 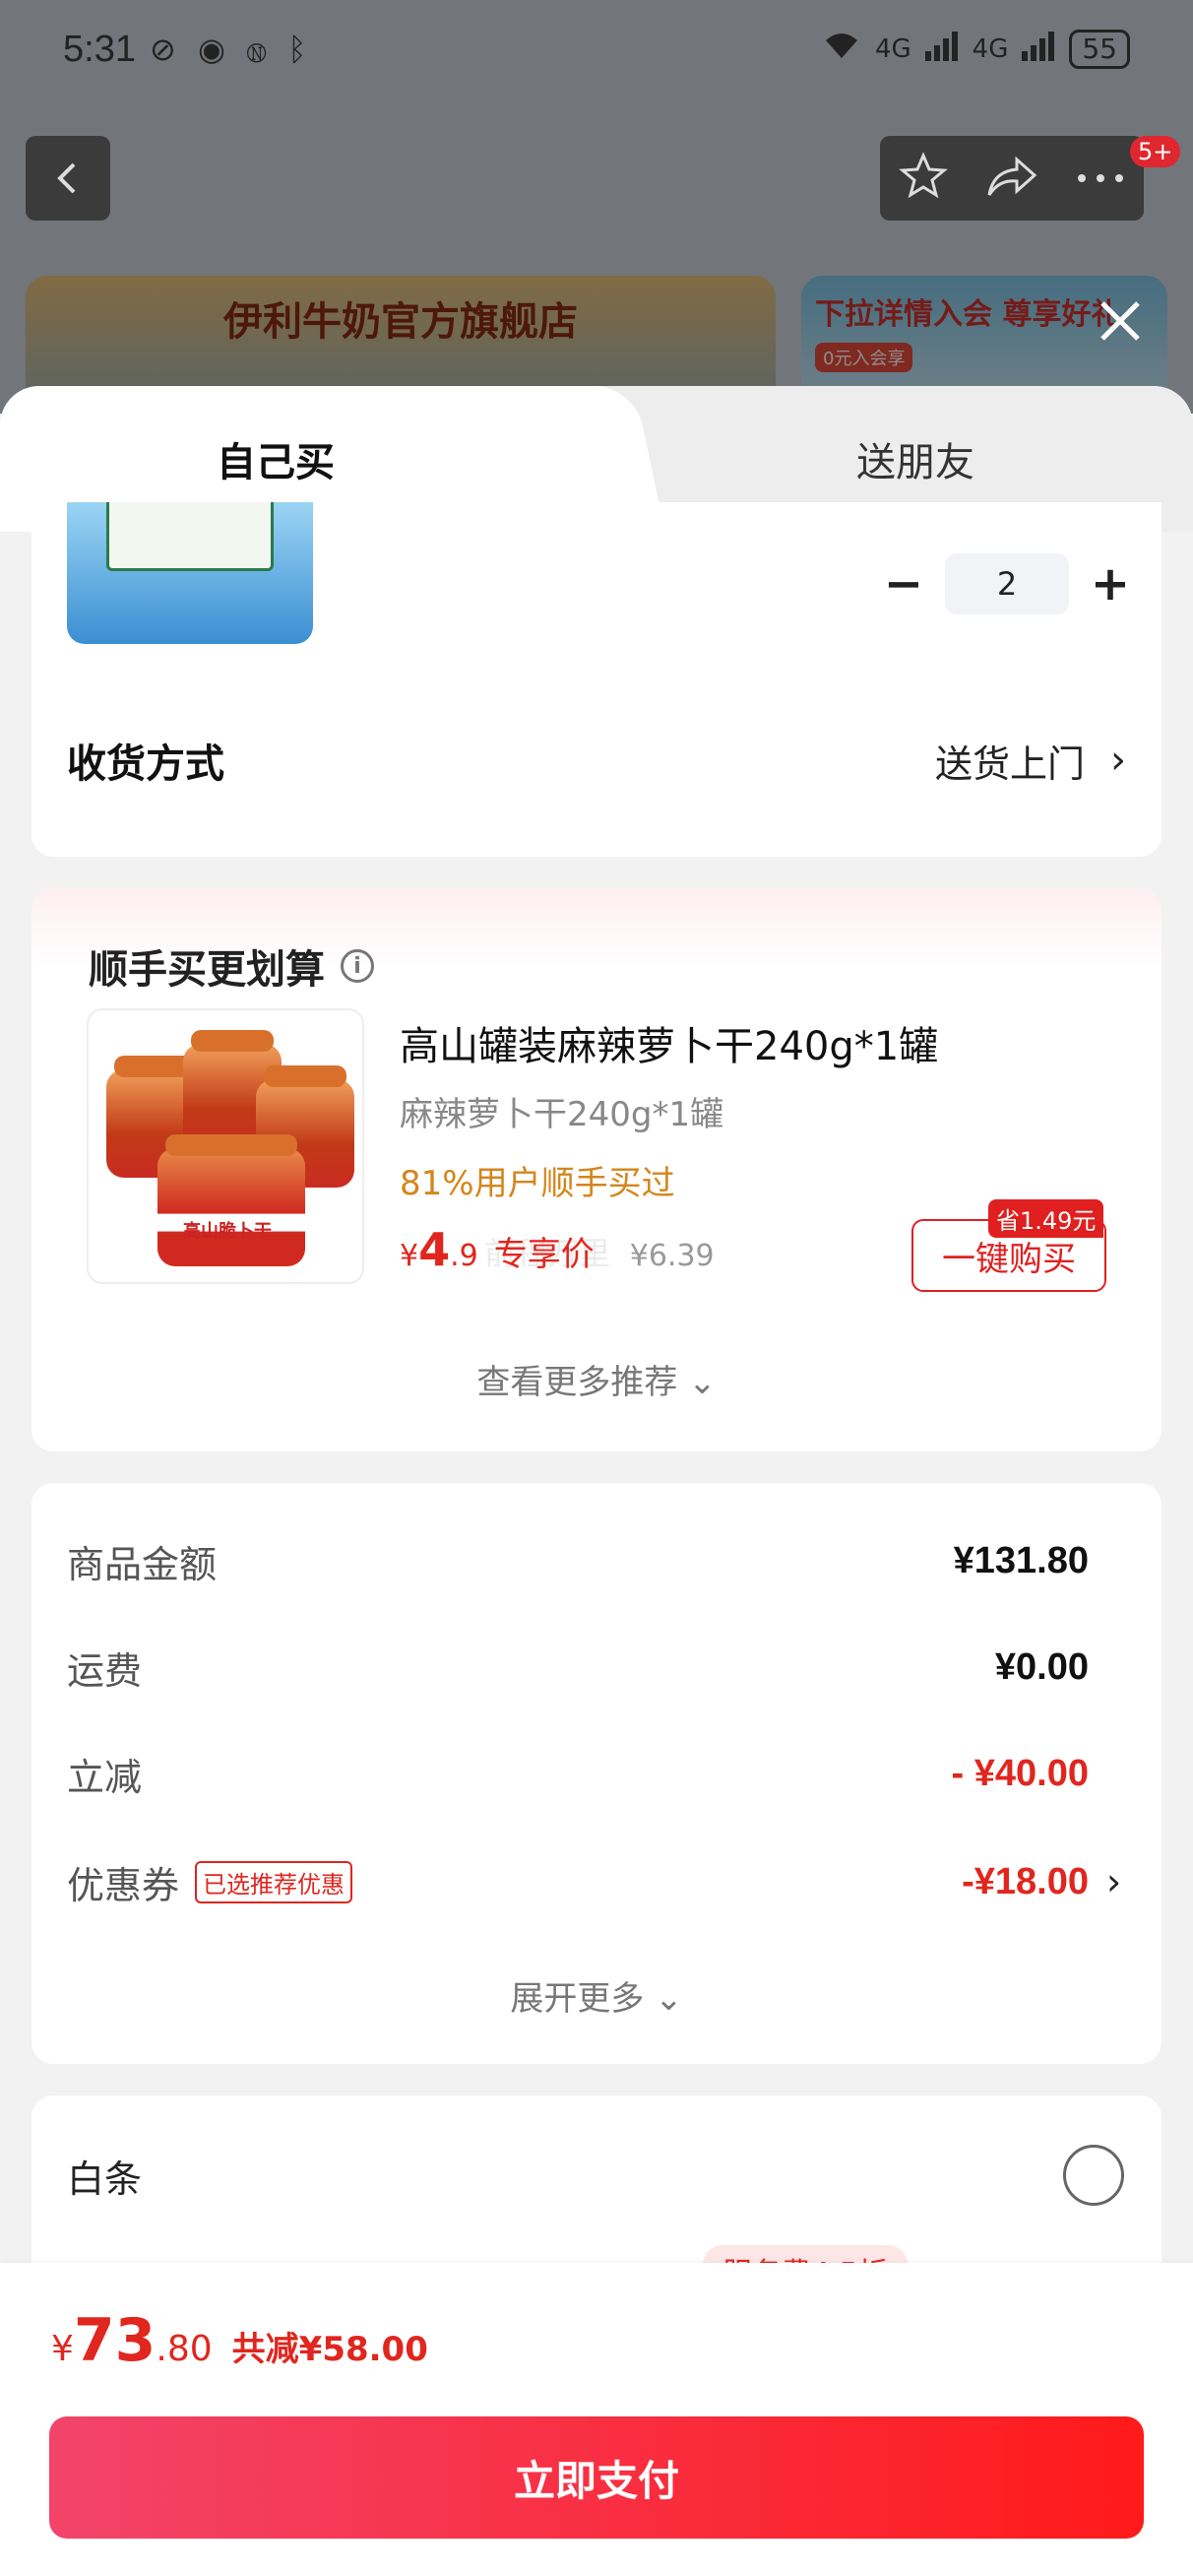 I want to click on goods-amount-label: 商品金额, so click(x=142, y=1564).